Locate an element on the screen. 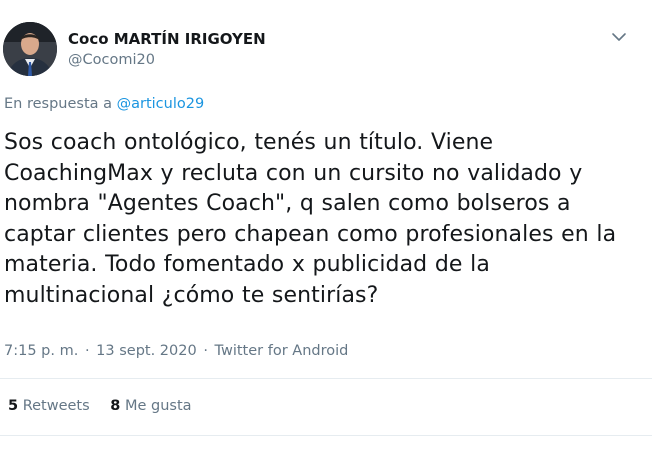 This screenshot has width=652, height=450. avatar-photo is located at coordinates (30, 49).